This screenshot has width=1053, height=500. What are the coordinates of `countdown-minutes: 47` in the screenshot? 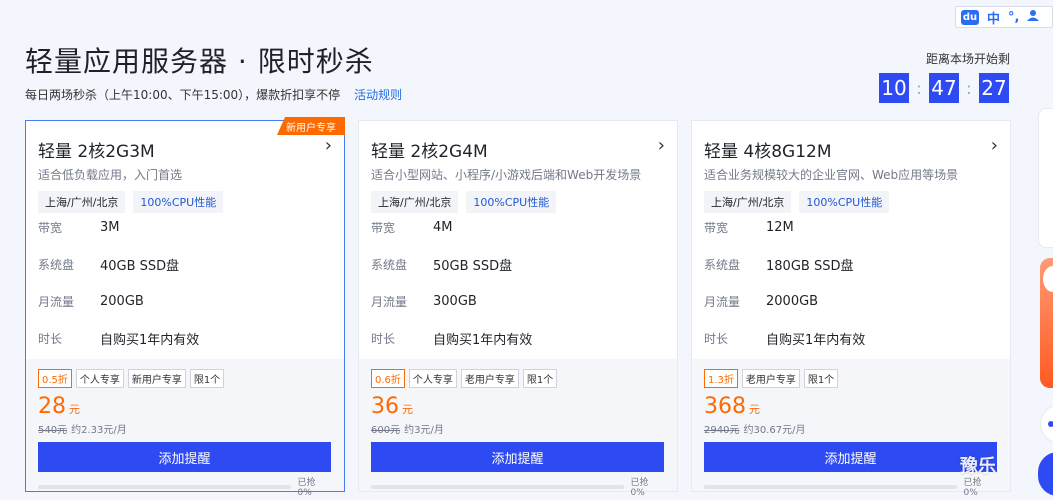 It's located at (944, 88).